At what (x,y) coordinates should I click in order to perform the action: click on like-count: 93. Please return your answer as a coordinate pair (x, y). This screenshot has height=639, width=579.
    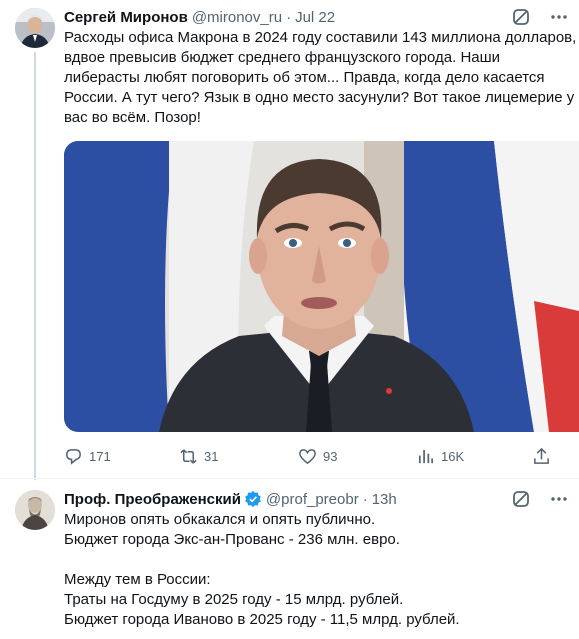
    Looking at the image, I should click on (330, 456).